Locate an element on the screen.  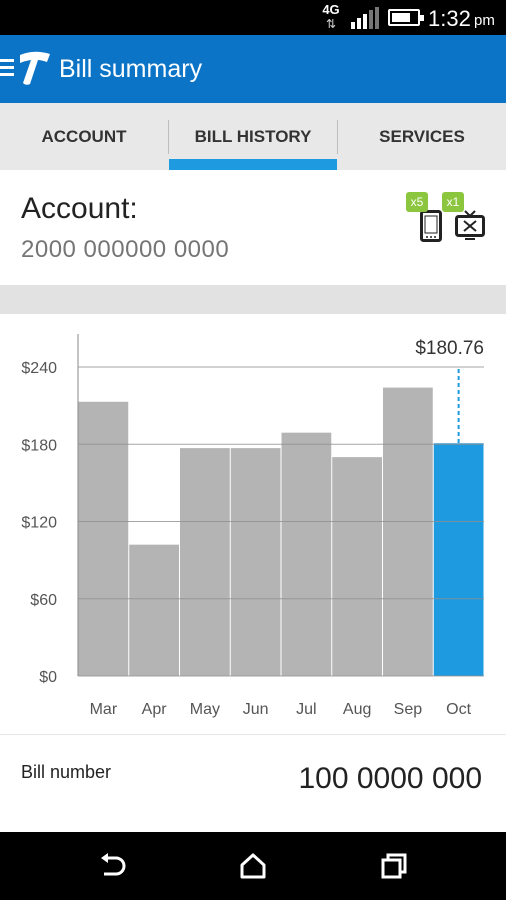
bill-number-row: Bill number 100 0000 000 is located at coordinates (253, 783).